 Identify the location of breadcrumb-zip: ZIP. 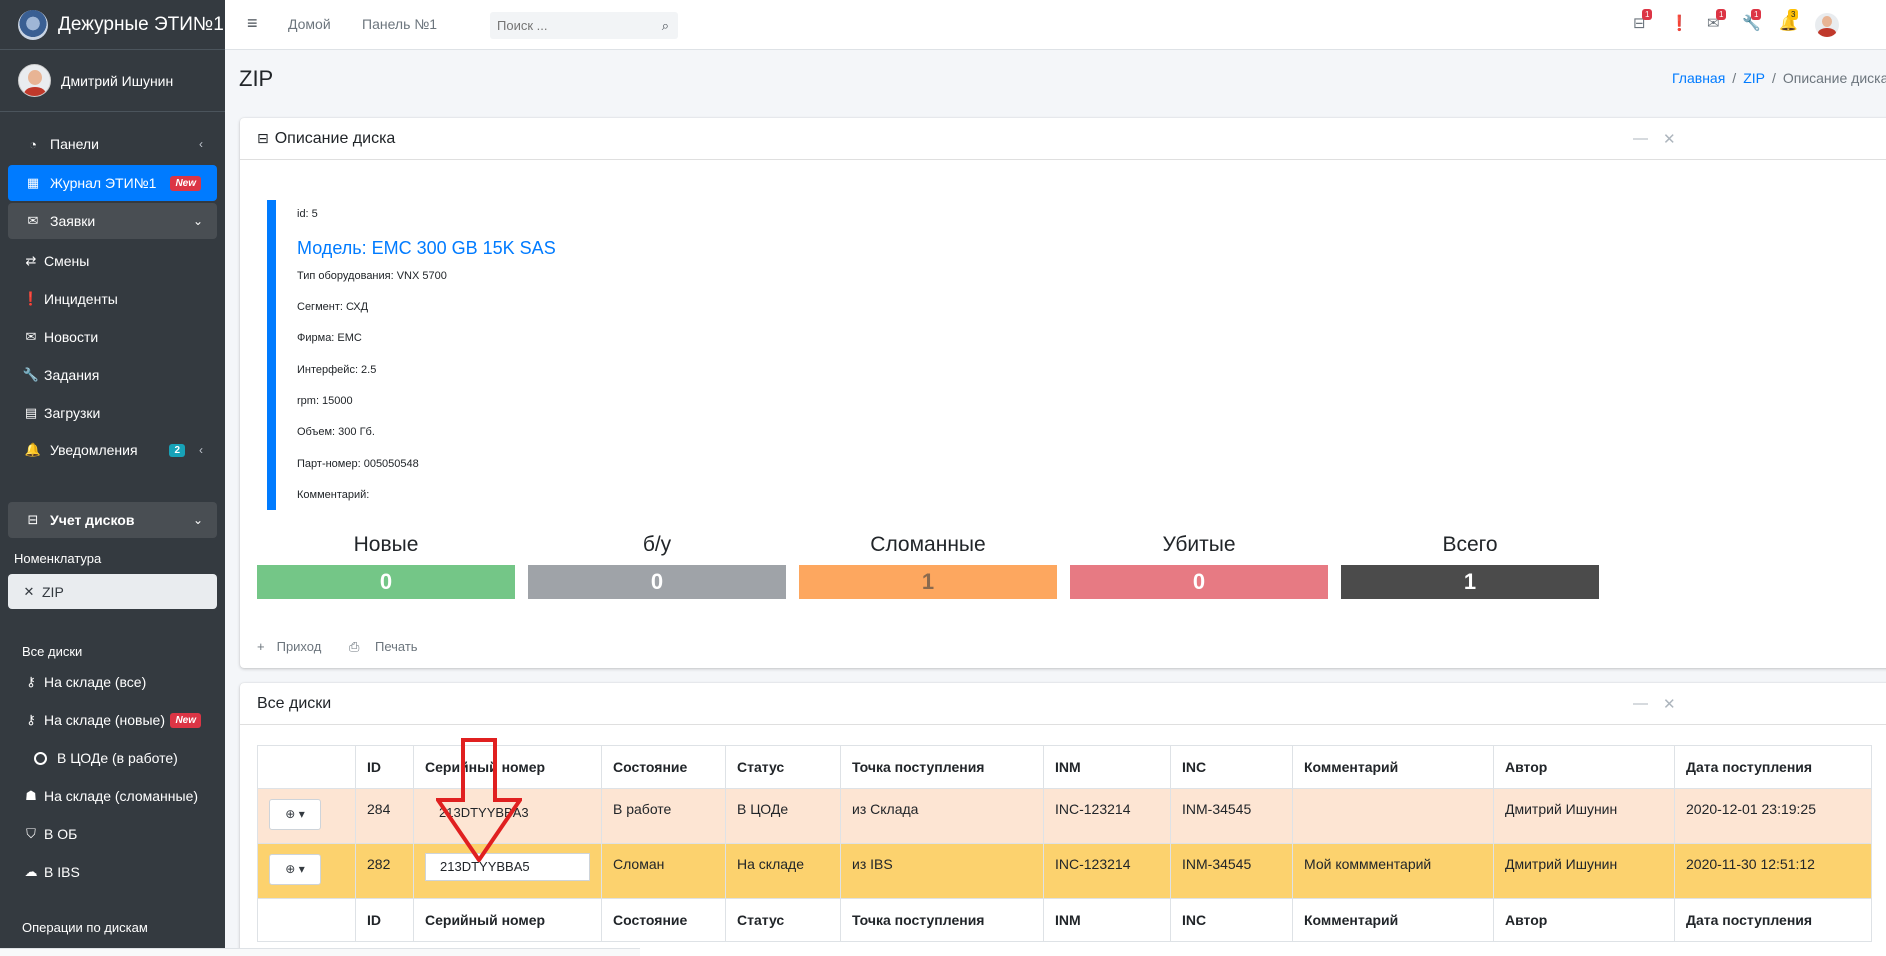
(1754, 78).